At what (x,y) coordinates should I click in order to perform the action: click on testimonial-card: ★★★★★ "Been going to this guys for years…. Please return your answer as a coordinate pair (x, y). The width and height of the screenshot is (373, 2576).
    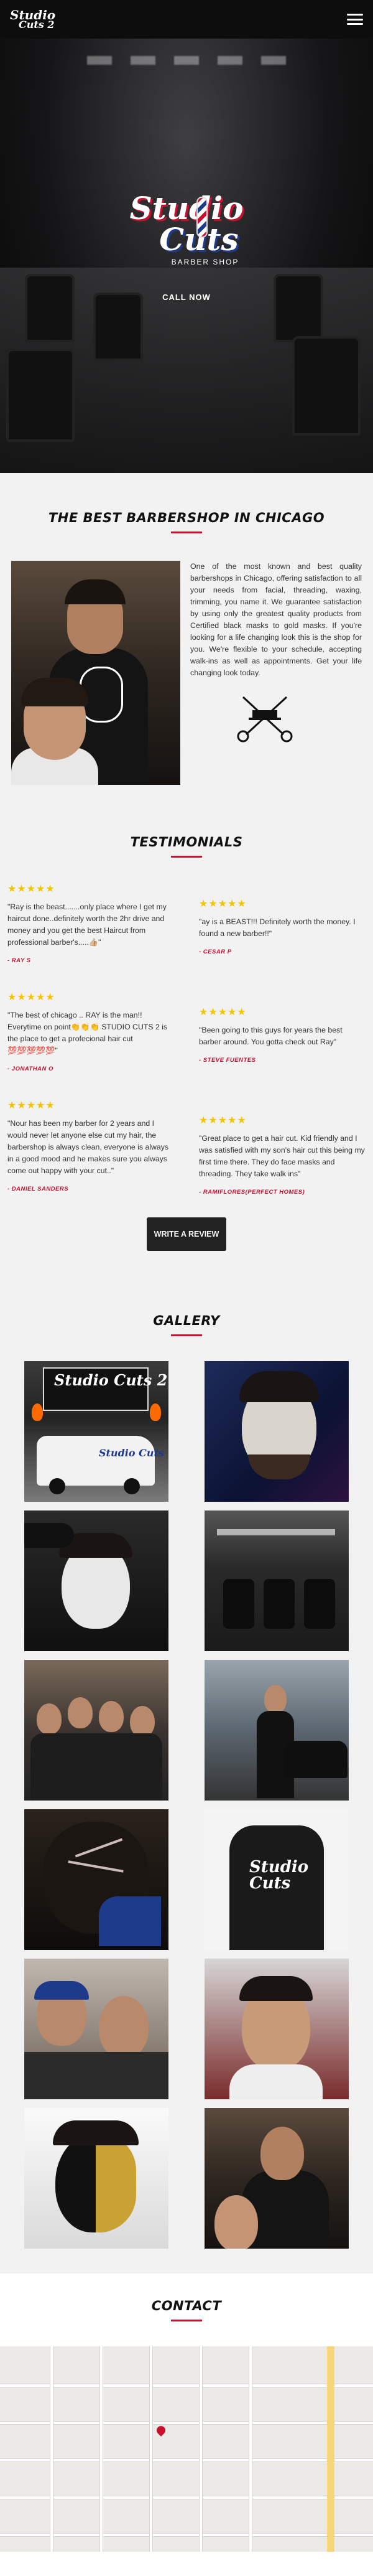
    Looking at the image, I should click on (282, 1045).